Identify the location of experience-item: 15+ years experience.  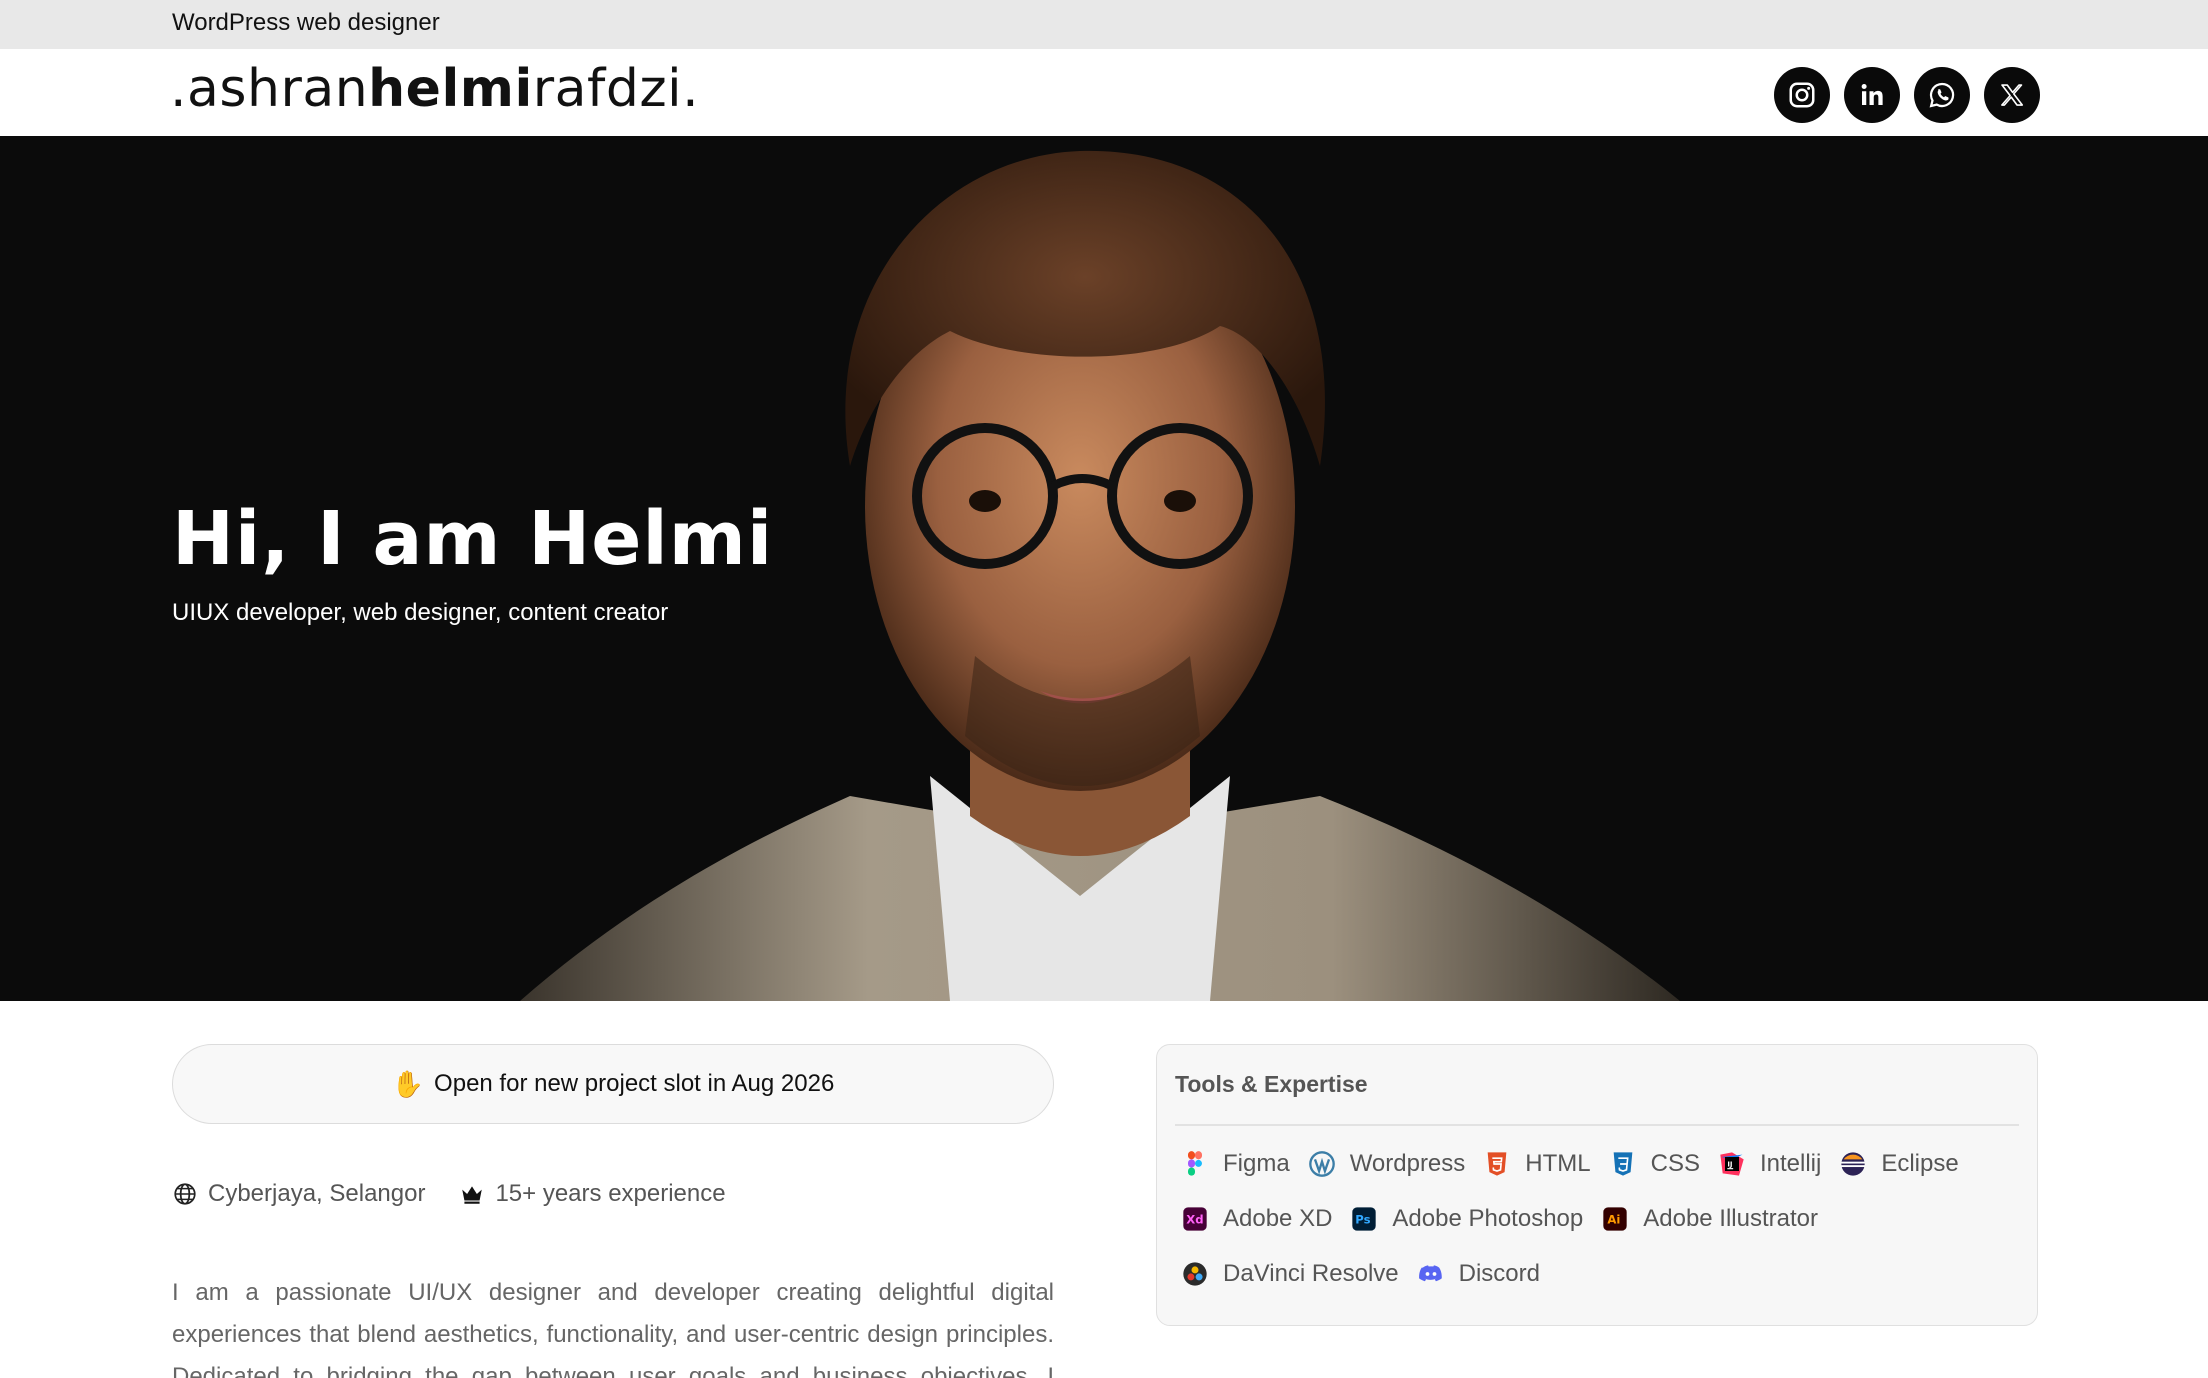
(592, 1194).